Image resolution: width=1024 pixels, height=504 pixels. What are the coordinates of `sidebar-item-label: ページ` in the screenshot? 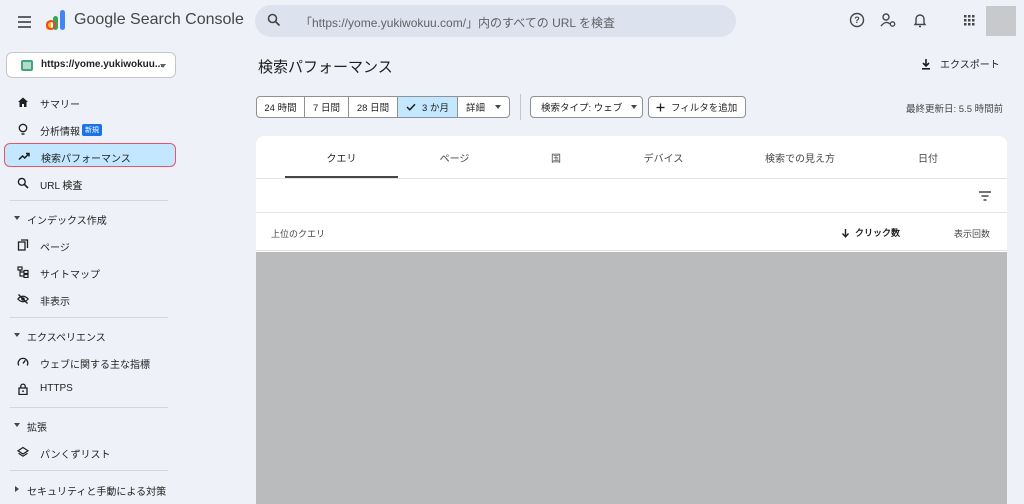 It's located at (55, 248).